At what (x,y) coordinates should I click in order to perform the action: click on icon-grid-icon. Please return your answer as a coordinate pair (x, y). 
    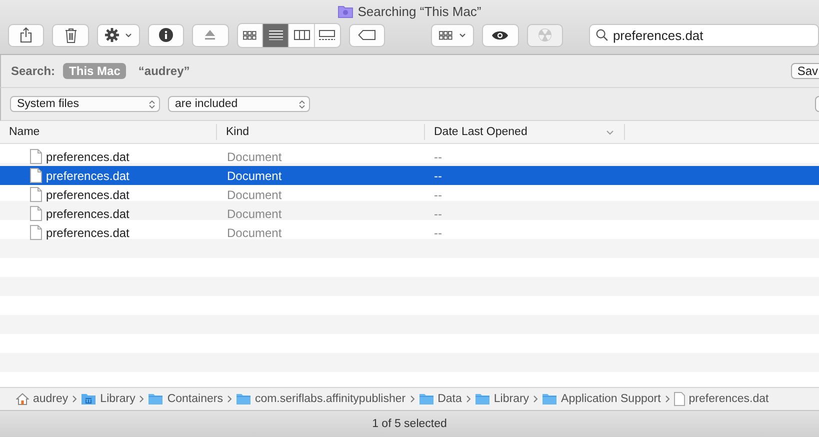
    Looking at the image, I should click on (249, 35).